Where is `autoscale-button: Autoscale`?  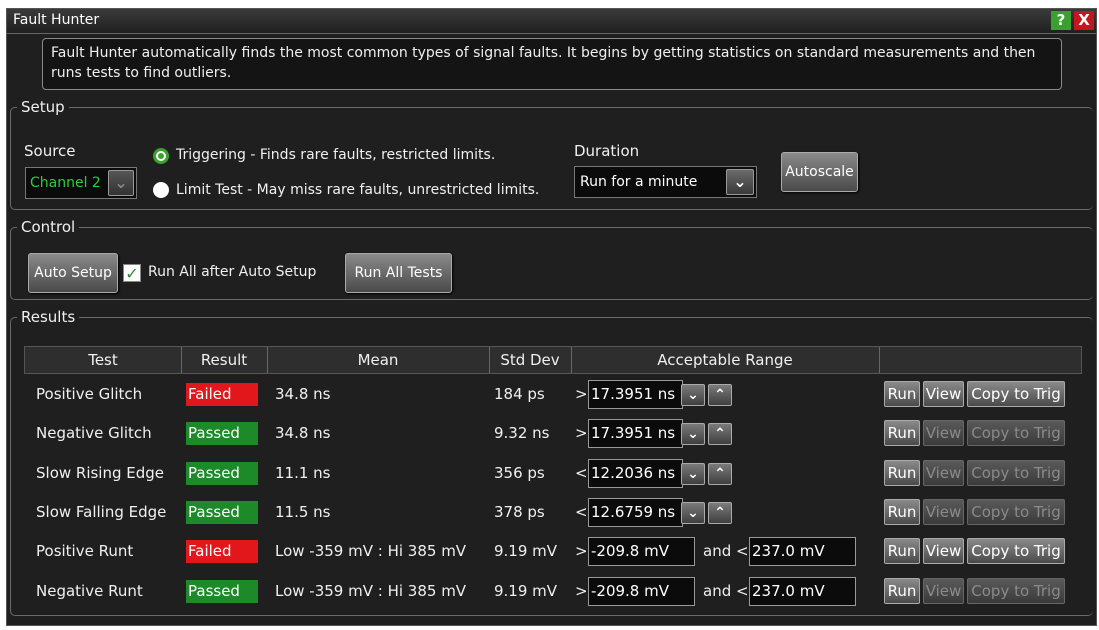 autoscale-button: Autoscale is located at coordinates (819, 172).